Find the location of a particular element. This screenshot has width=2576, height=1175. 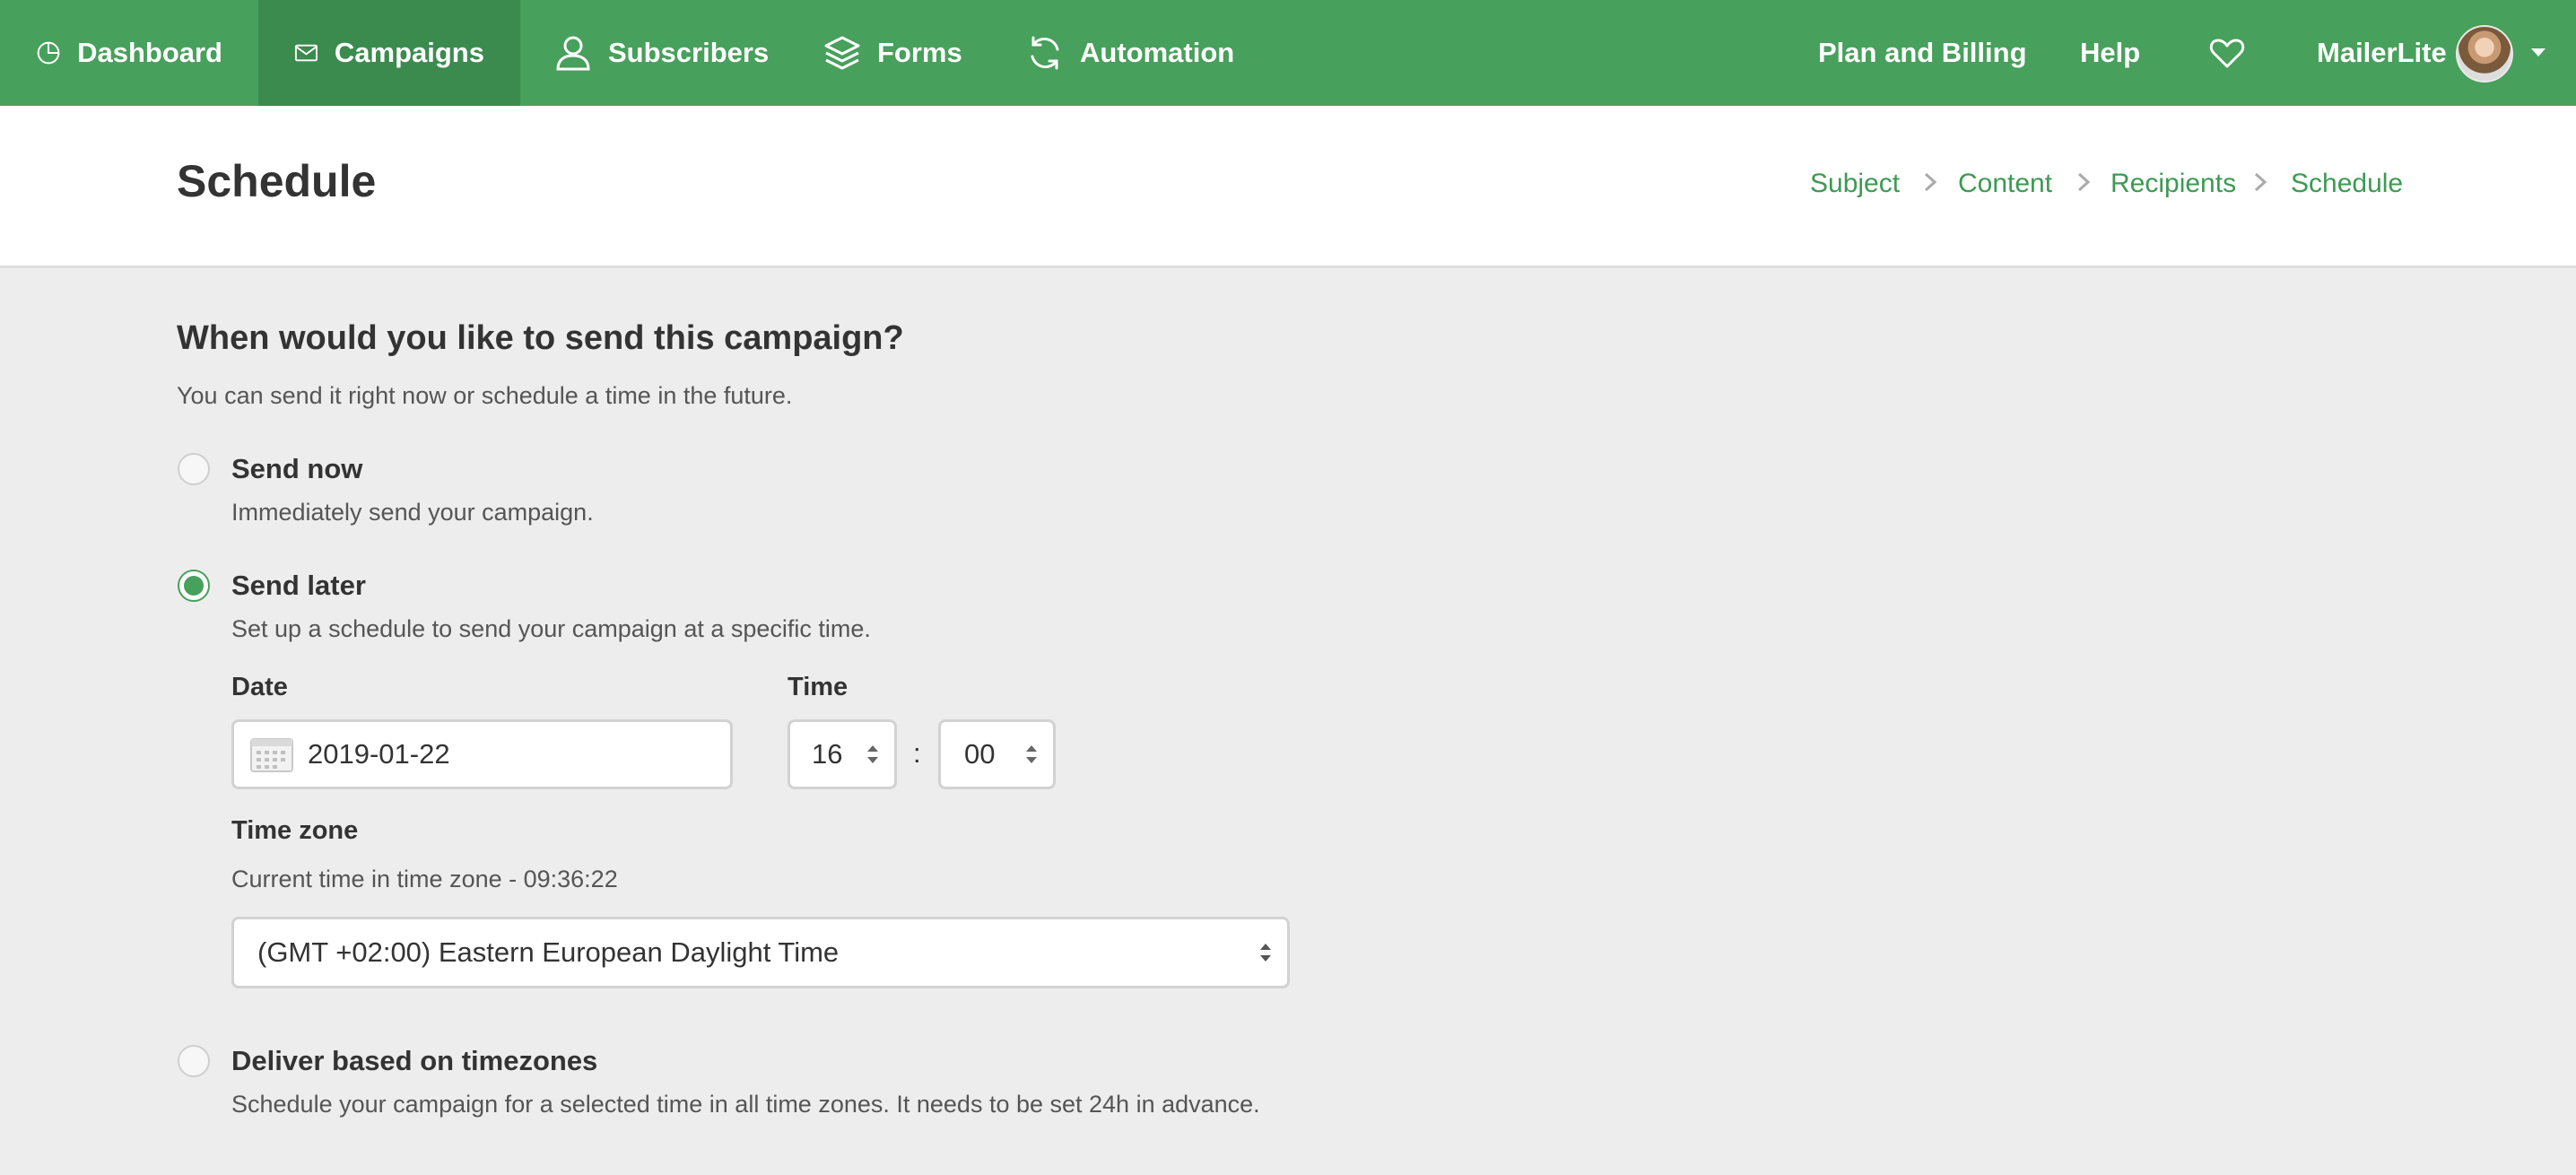

nav-favorites is located at coordinates (2227, 53).